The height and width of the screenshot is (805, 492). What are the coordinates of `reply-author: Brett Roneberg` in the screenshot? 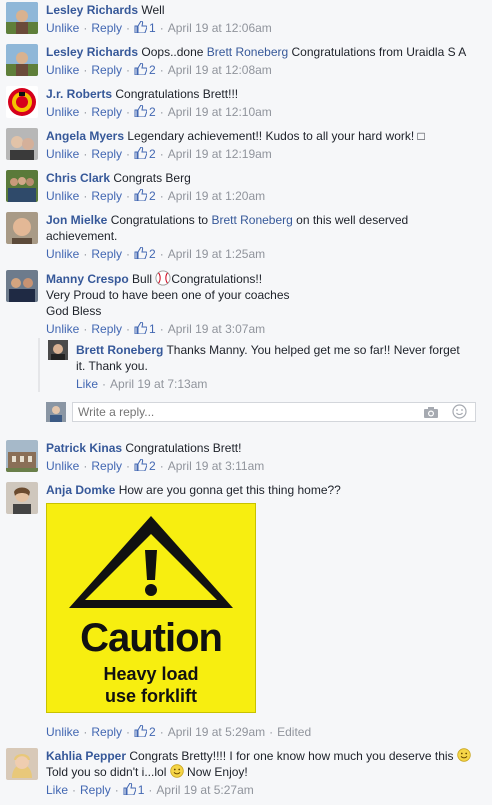 It's located at (119, 350).